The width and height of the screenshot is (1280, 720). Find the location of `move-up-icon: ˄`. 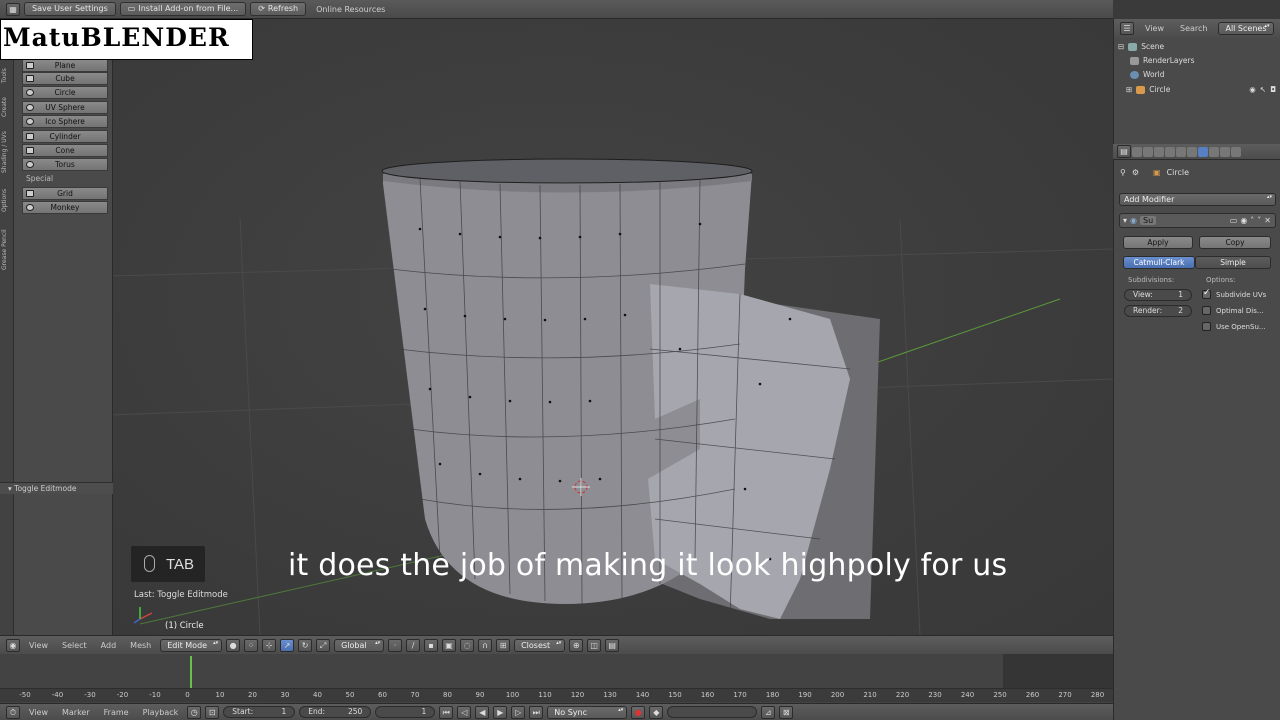

move-up-icon: ˄ is located at coordinates (1252, 220).